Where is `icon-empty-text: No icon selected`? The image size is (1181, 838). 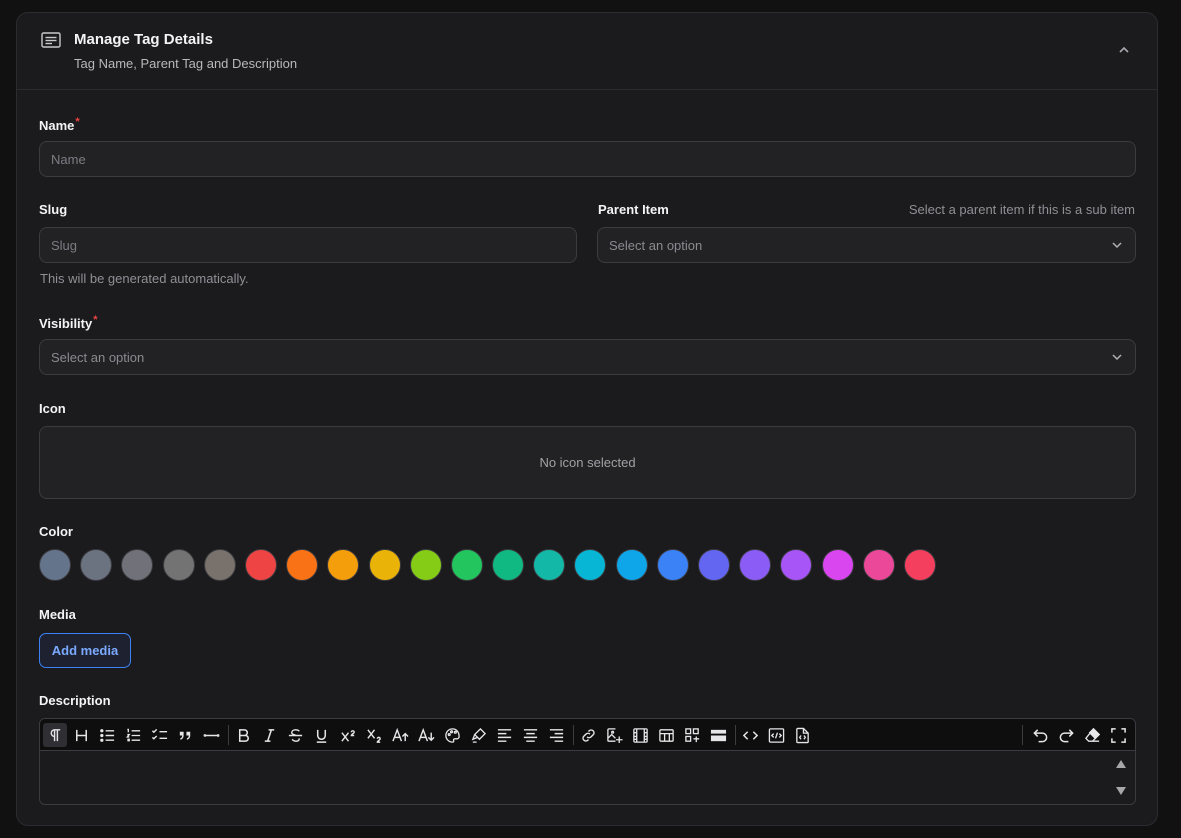
icon-empty-text: No icon selected is located at coordinates (587, 462).